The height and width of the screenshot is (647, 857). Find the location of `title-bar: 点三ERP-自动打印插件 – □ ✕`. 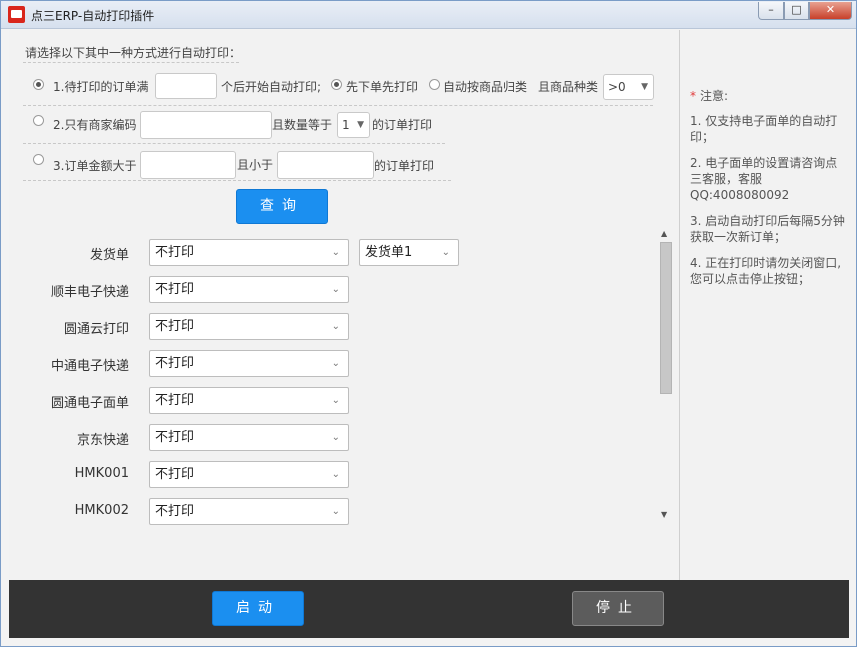

title-bar: 点三ERP-自动打印插件 – □ ✕ is located at coordinates (428, 15).